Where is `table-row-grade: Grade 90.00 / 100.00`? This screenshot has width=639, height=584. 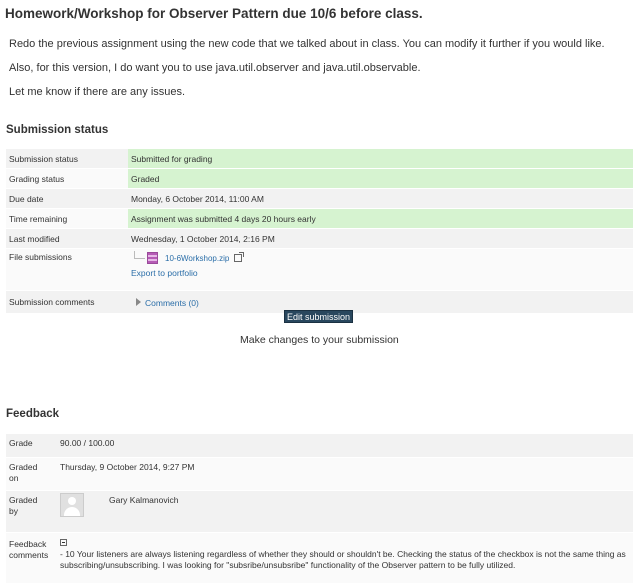
table-row-grade: Grade 90.00 / 100.00 is located at coordinates (319, 446).